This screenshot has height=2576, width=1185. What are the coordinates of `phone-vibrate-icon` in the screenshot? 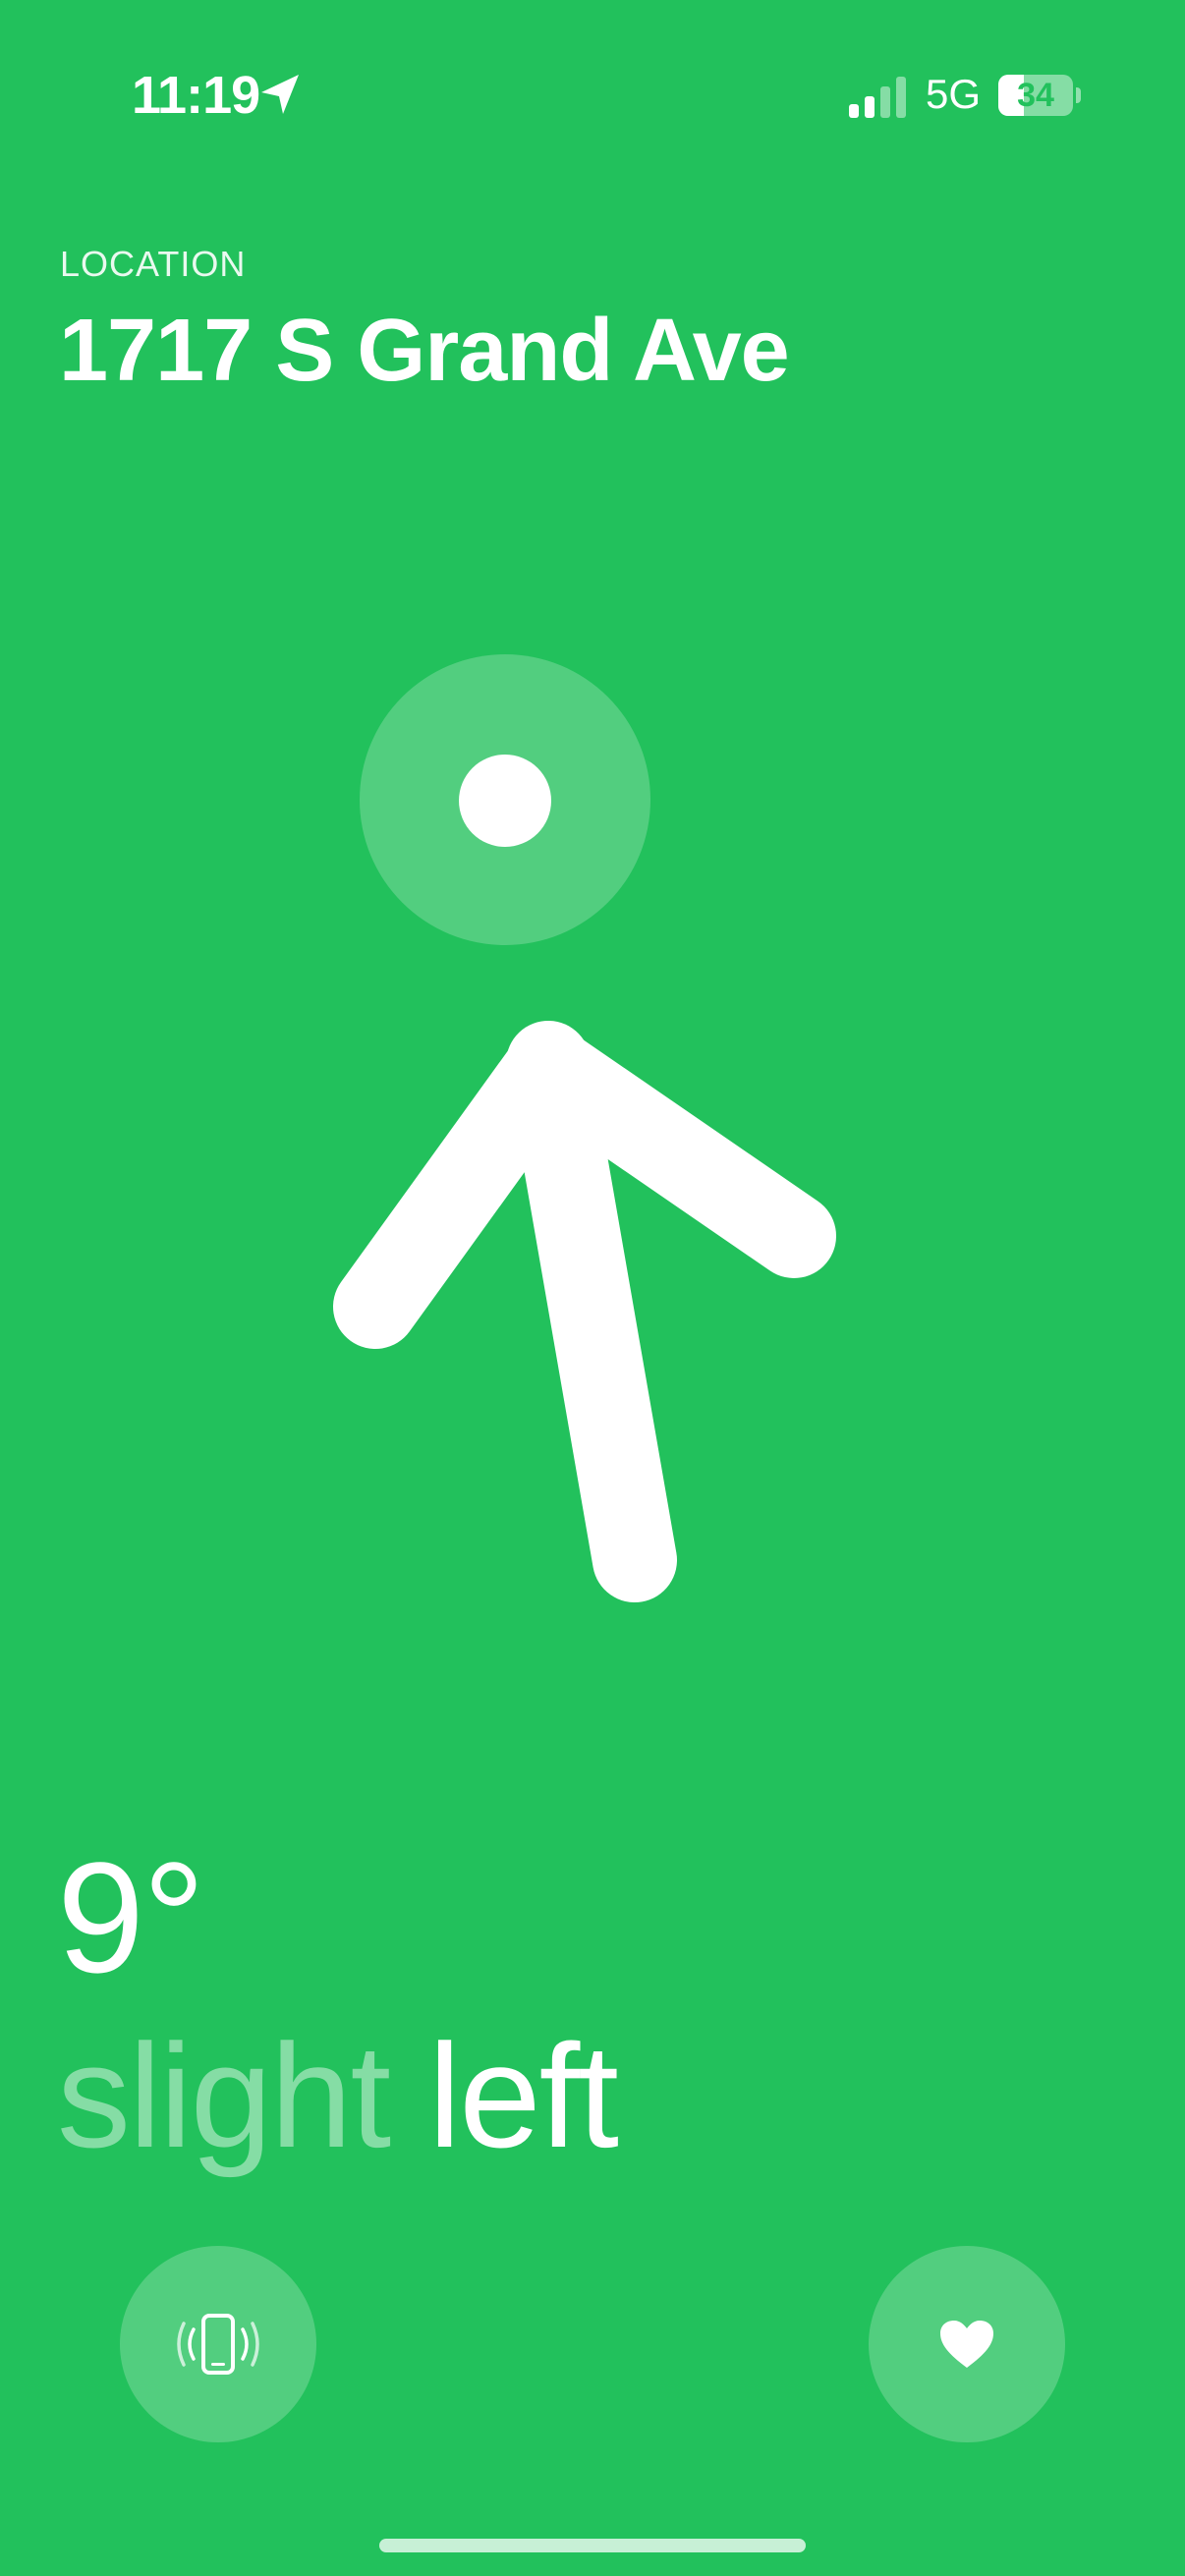 It's located at (218, 2344).